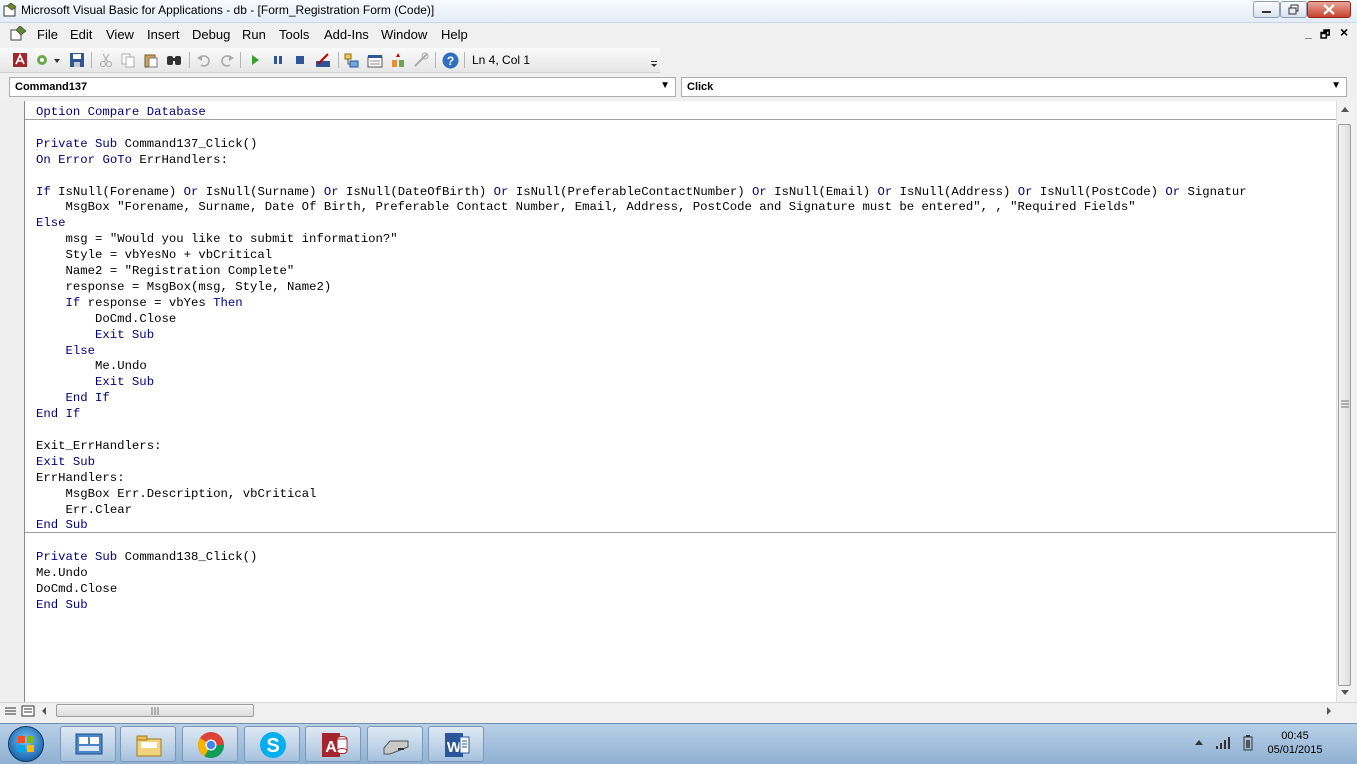  Describe the element at coordinates (1345, 109) in the screenshot. I see `scroll-up-icon` at that location.